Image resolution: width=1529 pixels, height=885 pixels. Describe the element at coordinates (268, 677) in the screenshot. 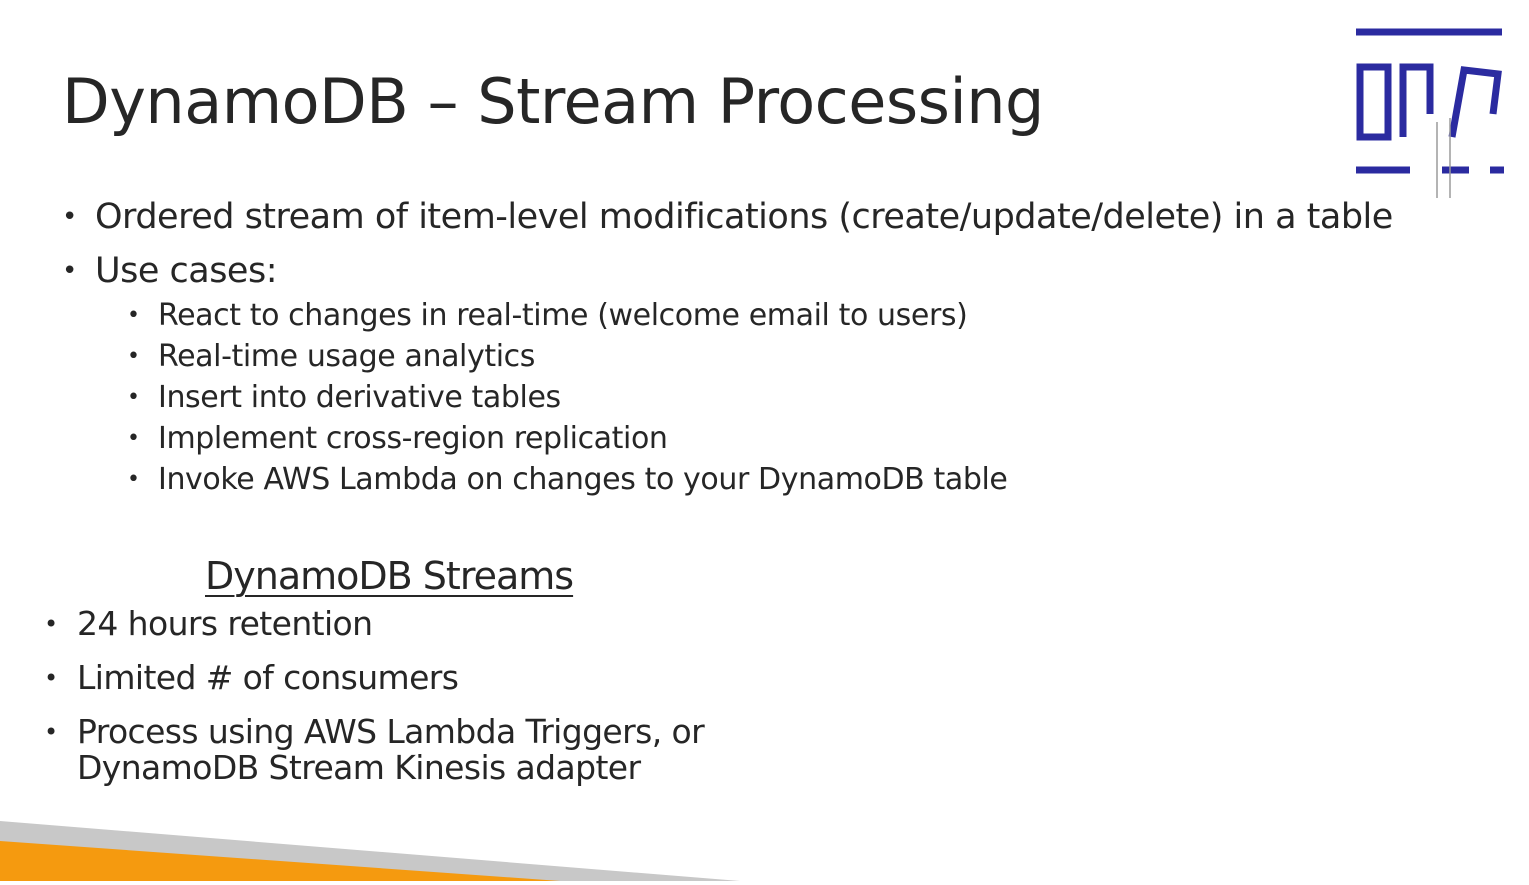

I see `bullet-text: Limited # of consumers` at that location.